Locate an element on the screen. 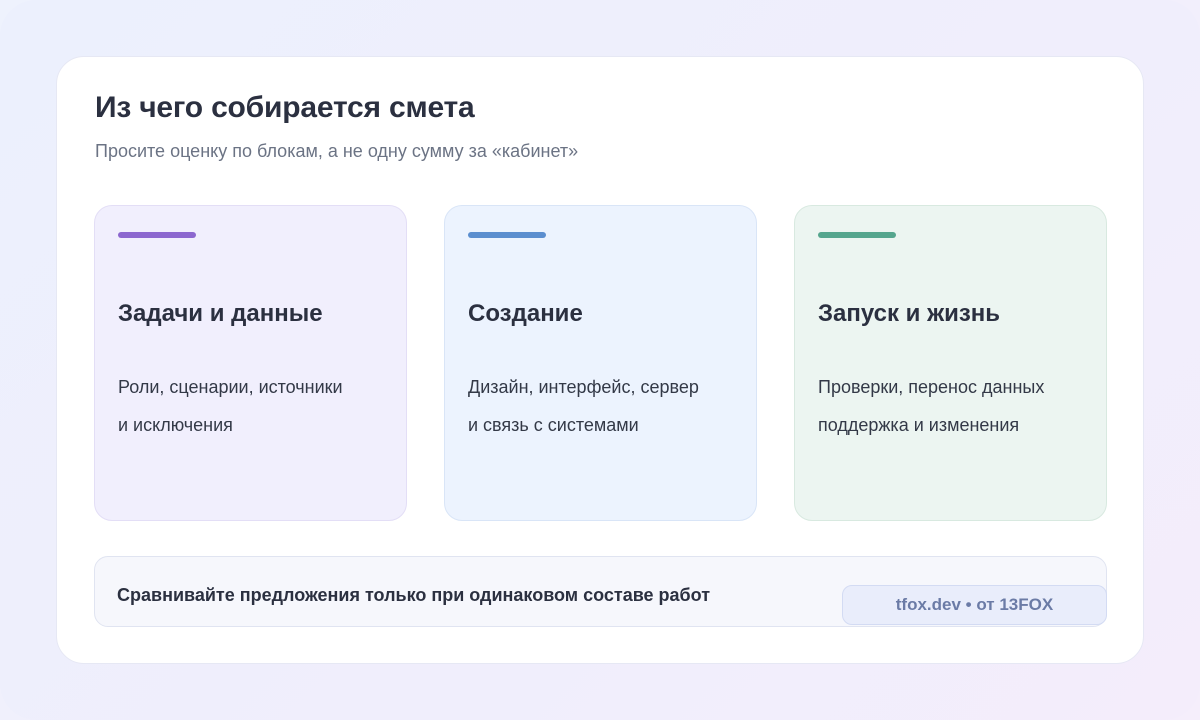  card-title: Запуск и жизнь is located at coordinates (909, 313).